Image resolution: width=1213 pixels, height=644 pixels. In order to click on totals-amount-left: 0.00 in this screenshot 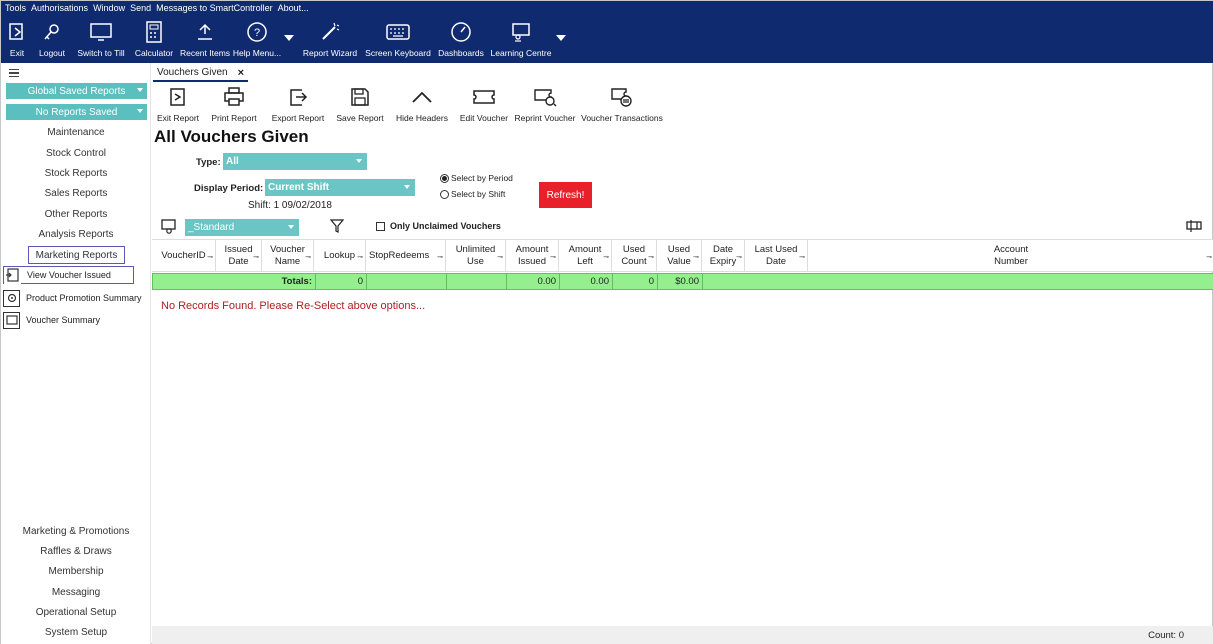, I will do `click(586, 281)`.